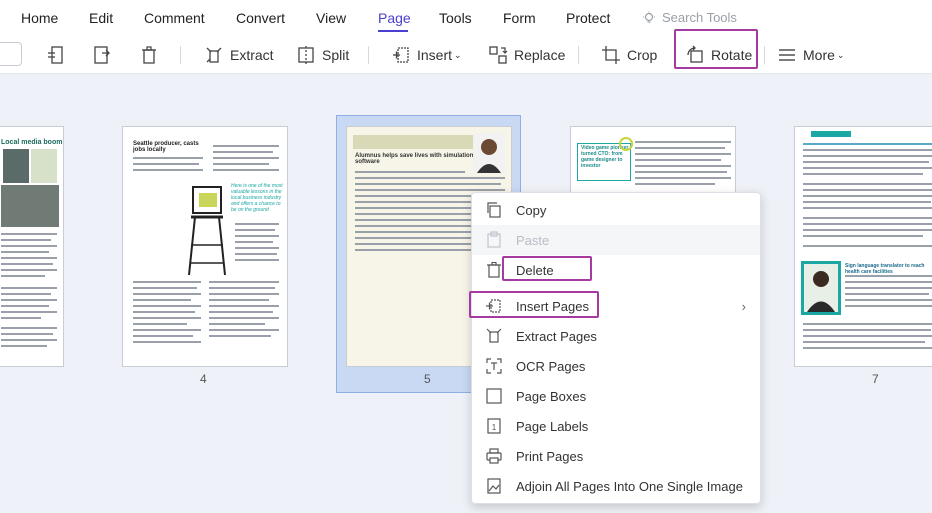 This screenshot has width=932, height=513. What do you see at coordinates (203, 379) in the screenshot?
I see `page-number-4: 4` at bounding box center [203, 379].